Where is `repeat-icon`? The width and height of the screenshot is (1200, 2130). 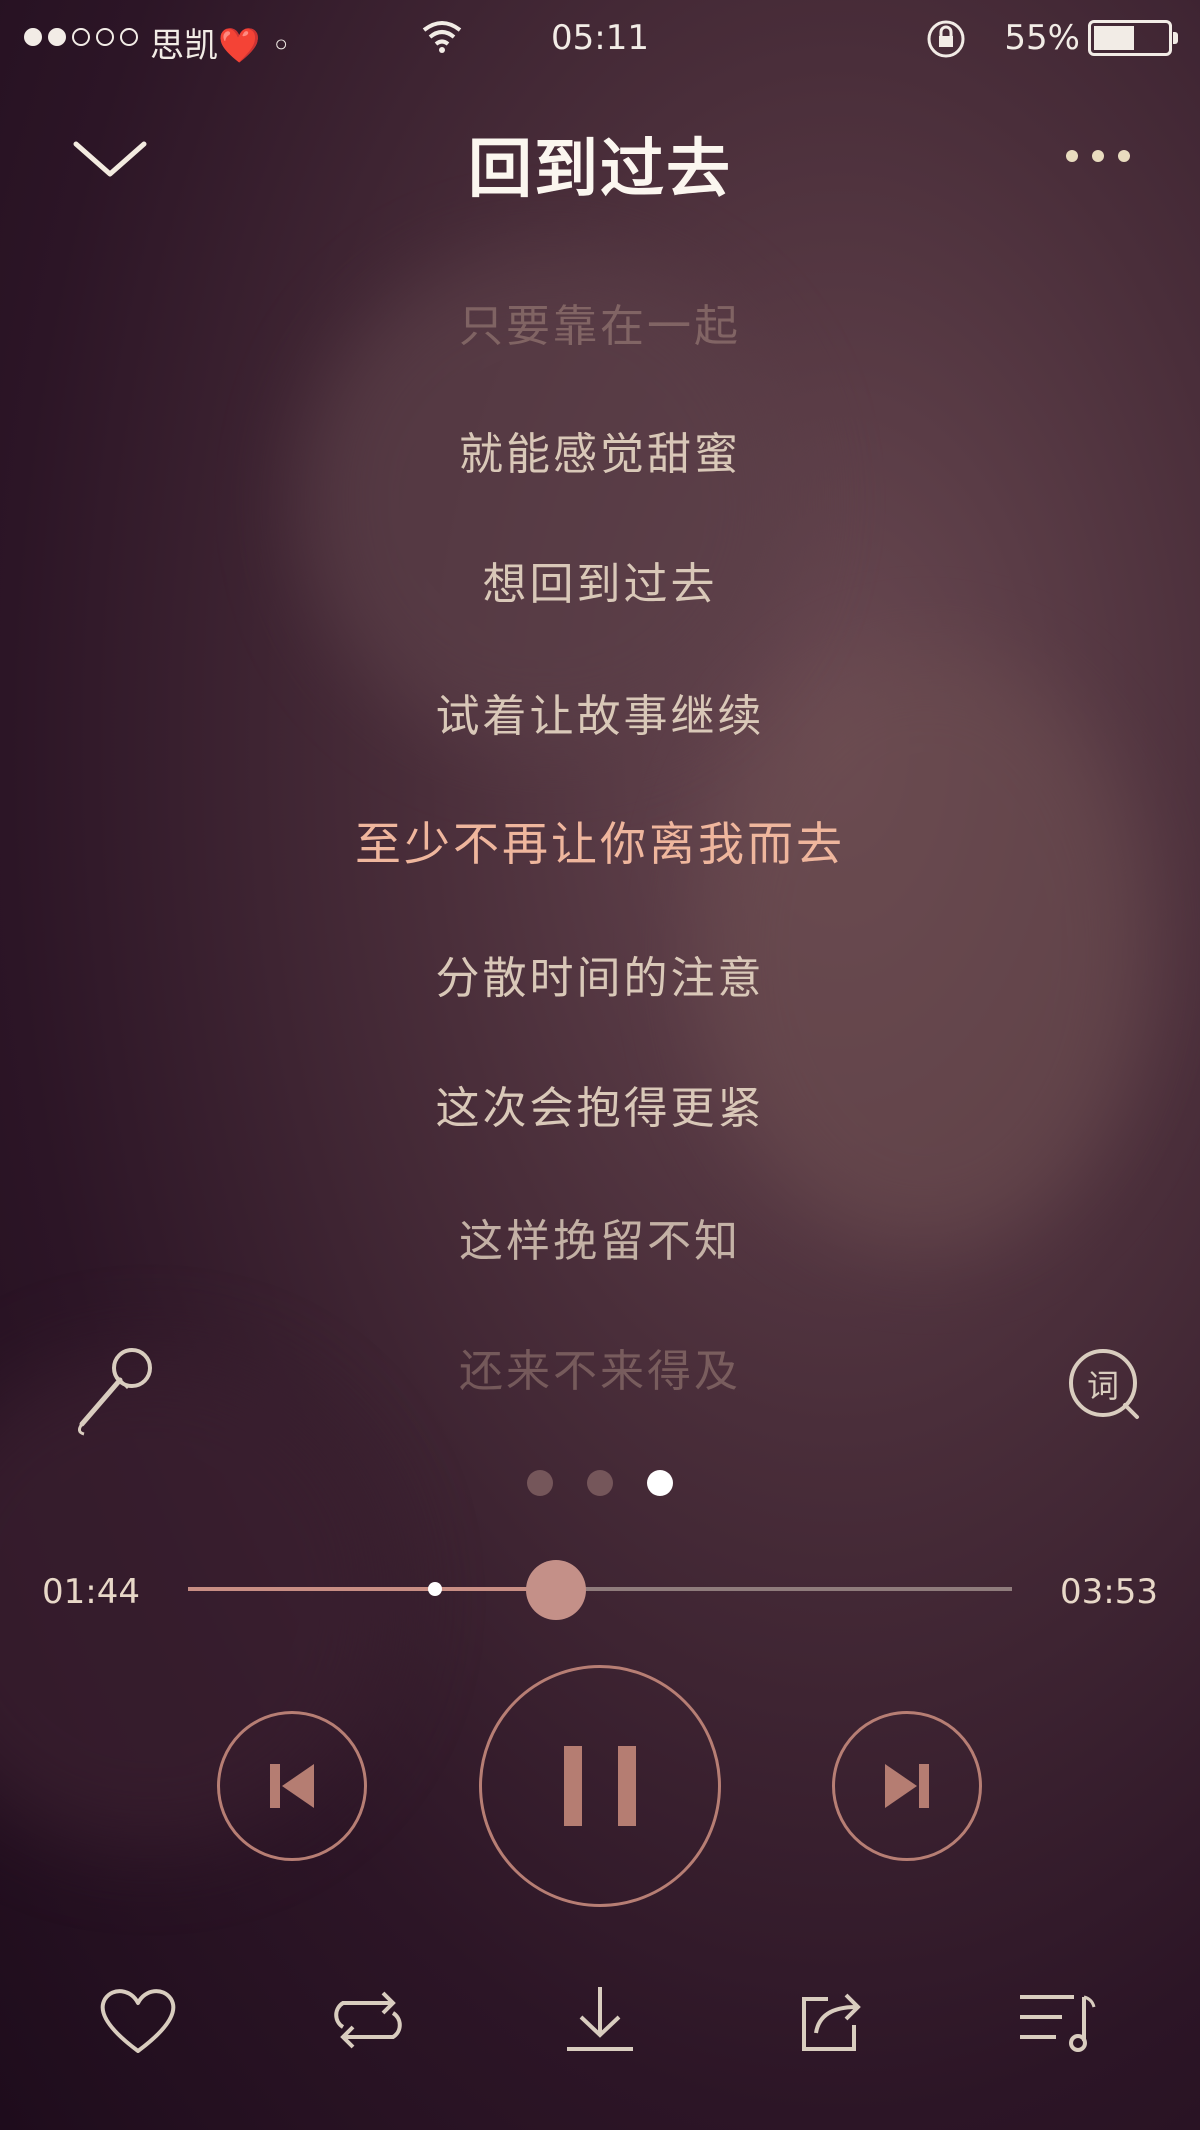 repeat-icon is located at coordinates (368, 2020).